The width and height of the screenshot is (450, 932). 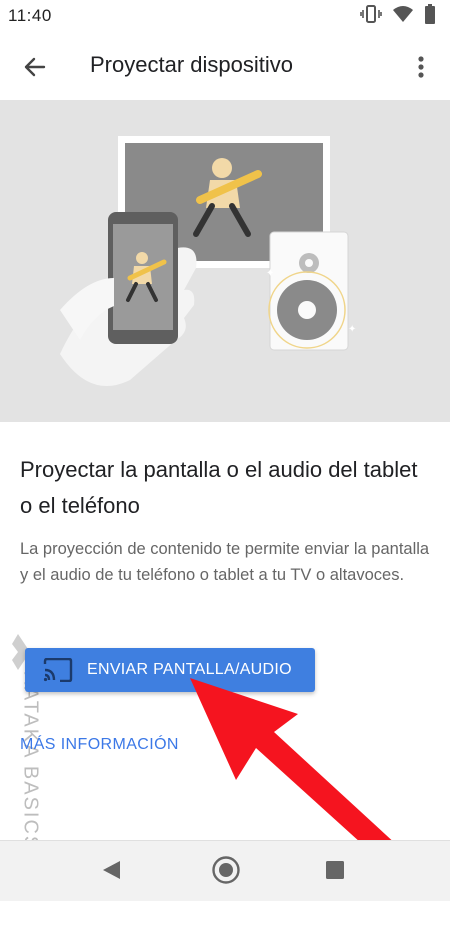 I want to click on arrow-left-icon, so click(x=35, y=72).